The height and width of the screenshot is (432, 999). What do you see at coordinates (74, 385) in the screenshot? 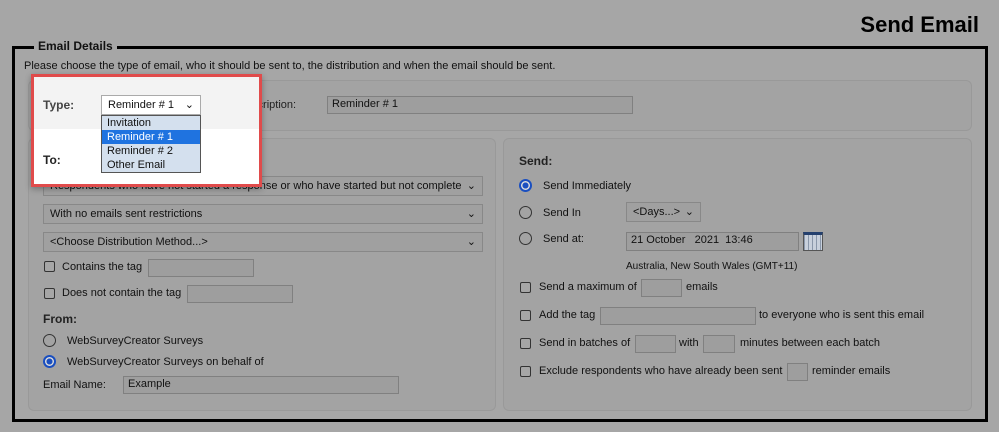
I see `email-name-label: Email Name:` at bounding box center [74, 385].